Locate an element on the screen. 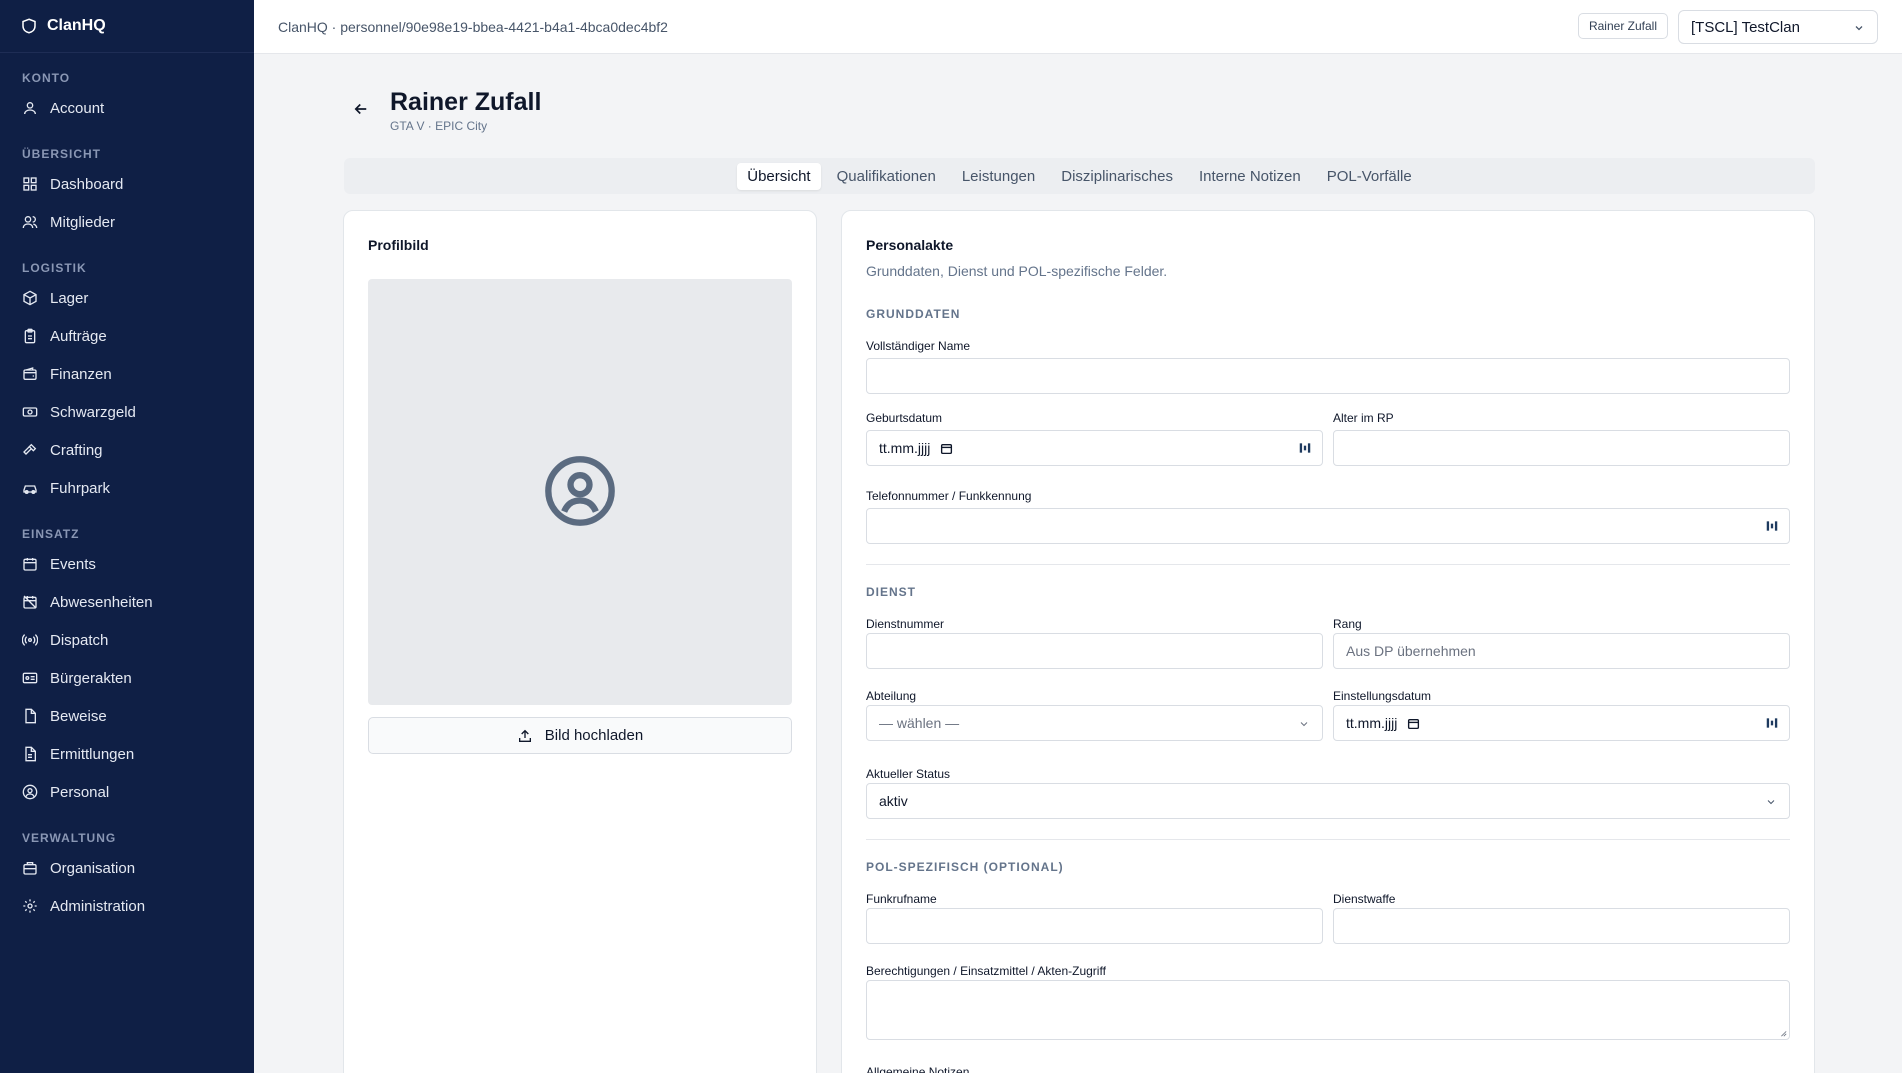 The image size is (1902, 1073). tab-pol-vorfaelle: POL-Vorfälle is located at coordinates (1369, 176).